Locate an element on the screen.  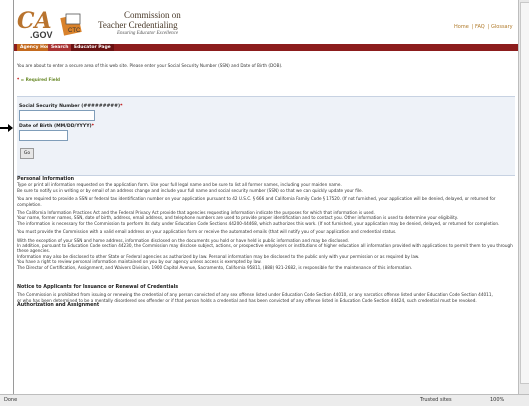
go-button: Go is located at coordinates (27, 153).